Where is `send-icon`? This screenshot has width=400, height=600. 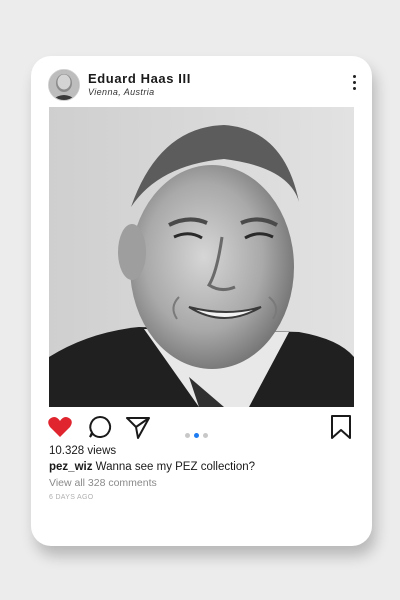
send-icon is located at coordinates (138, 428).